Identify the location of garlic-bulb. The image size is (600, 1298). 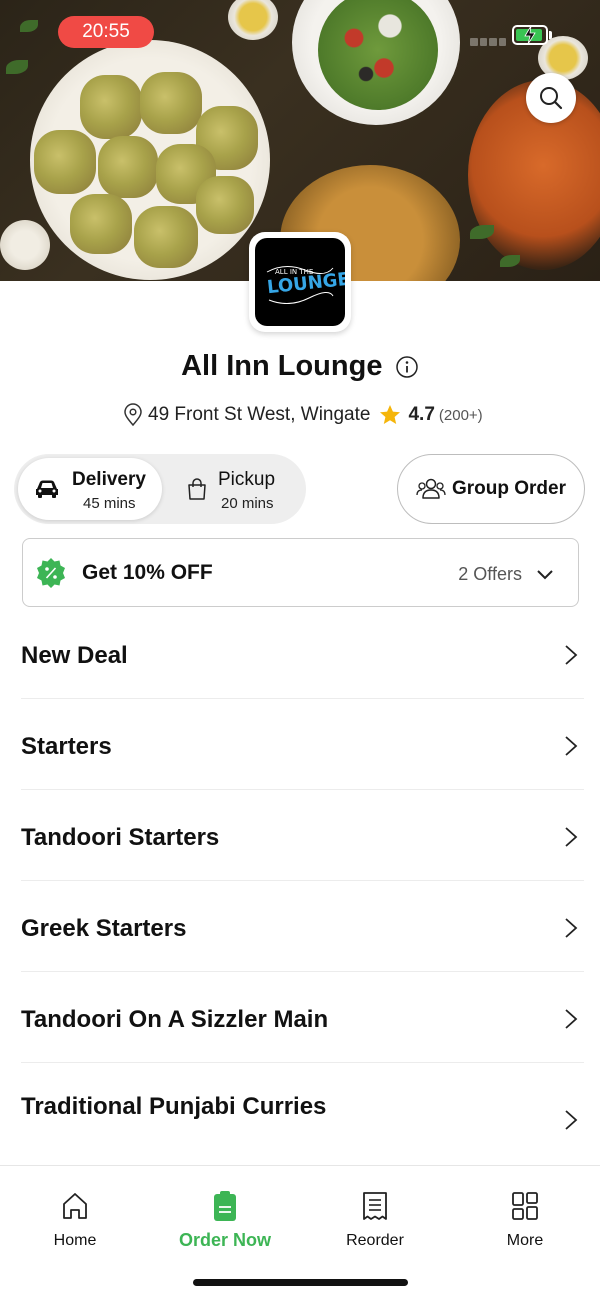
(25, 245).